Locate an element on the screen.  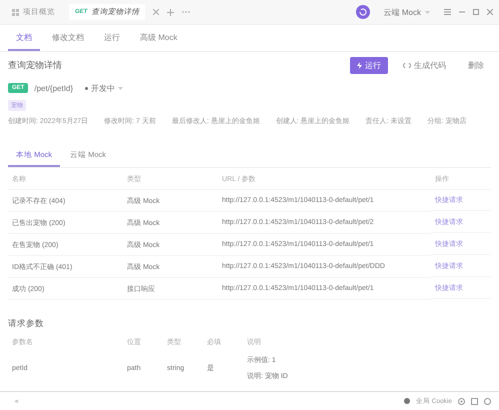
api-path: /pet/{petId} is located at coordinates (54, 88).